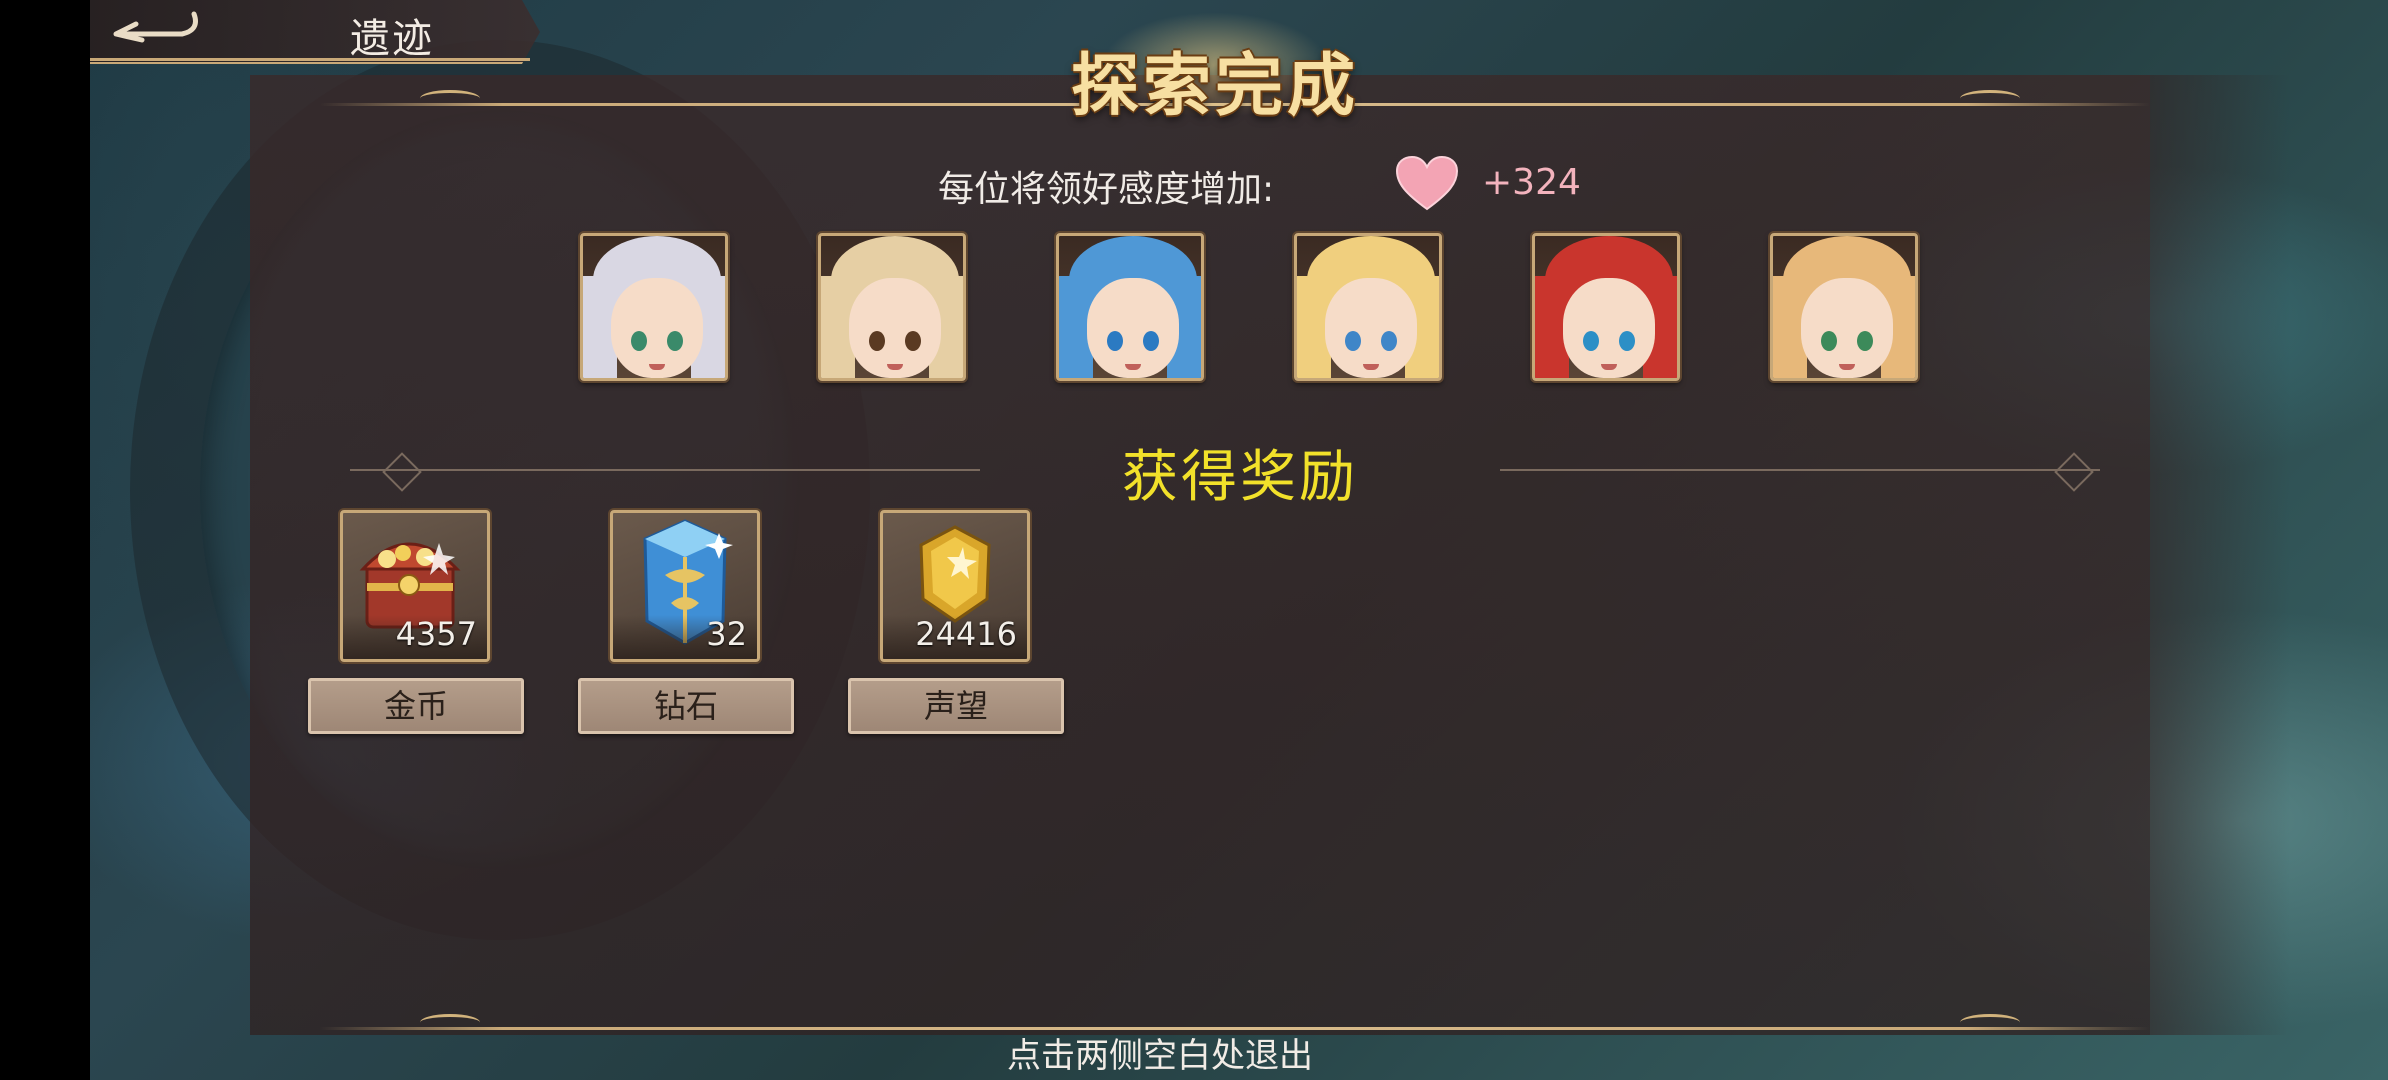 This screenshot has width=2388, height=1080. I want to click on reward-icon-box: 32, so click(685, 586).